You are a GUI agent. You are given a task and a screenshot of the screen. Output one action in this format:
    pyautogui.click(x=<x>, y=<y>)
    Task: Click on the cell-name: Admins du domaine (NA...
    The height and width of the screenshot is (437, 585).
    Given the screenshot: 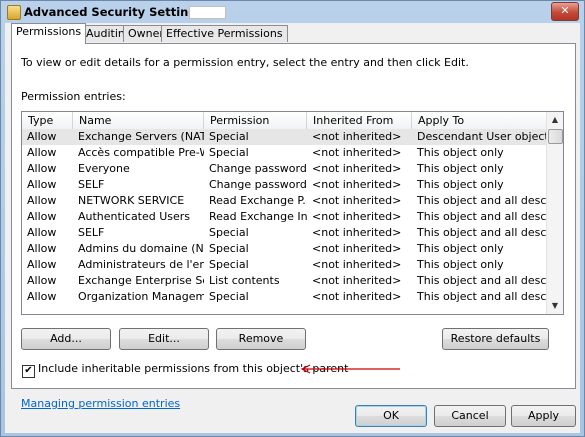 What is the action you would take?
    pyautogui.click(x=141, y=248)
    